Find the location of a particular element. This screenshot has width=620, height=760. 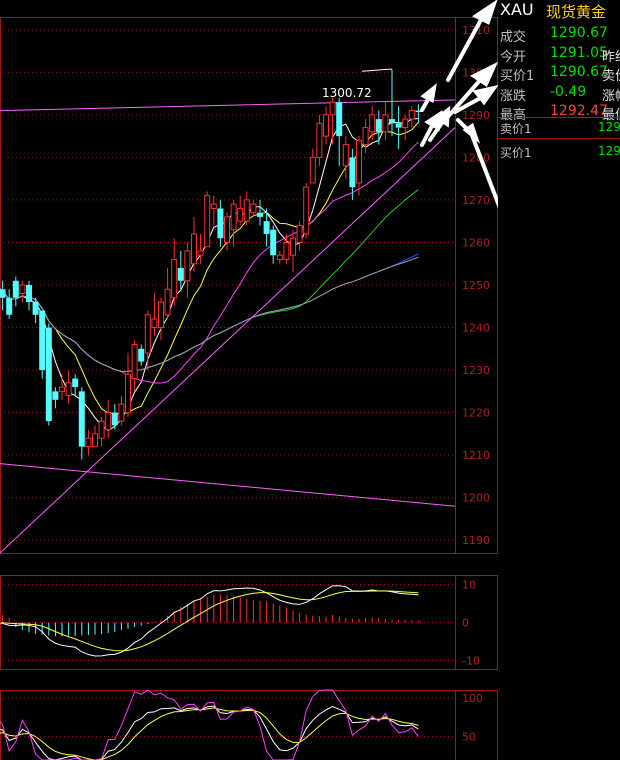

divider is located at coordinates (559, 138).